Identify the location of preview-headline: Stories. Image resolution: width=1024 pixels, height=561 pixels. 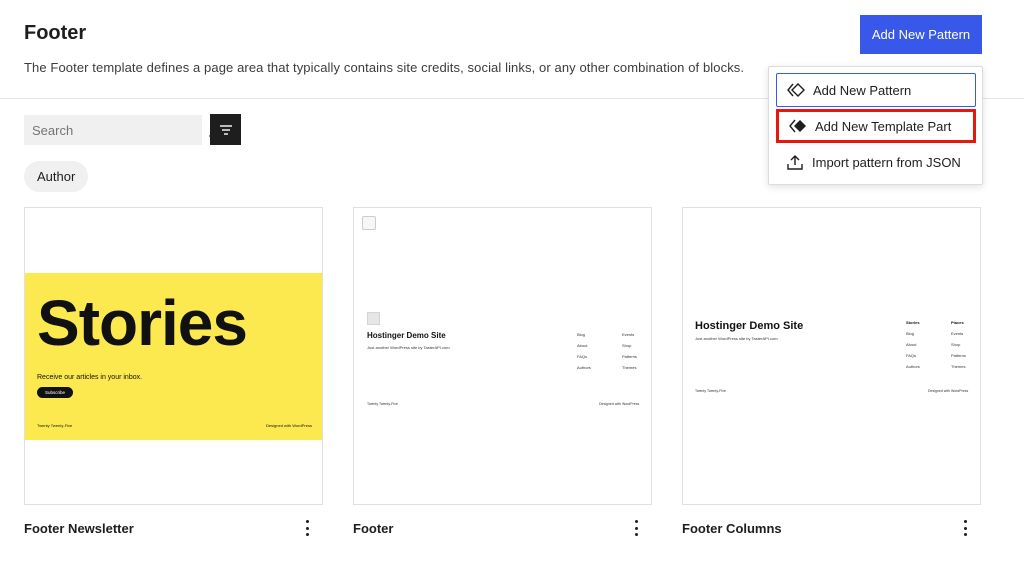
(142, 323).